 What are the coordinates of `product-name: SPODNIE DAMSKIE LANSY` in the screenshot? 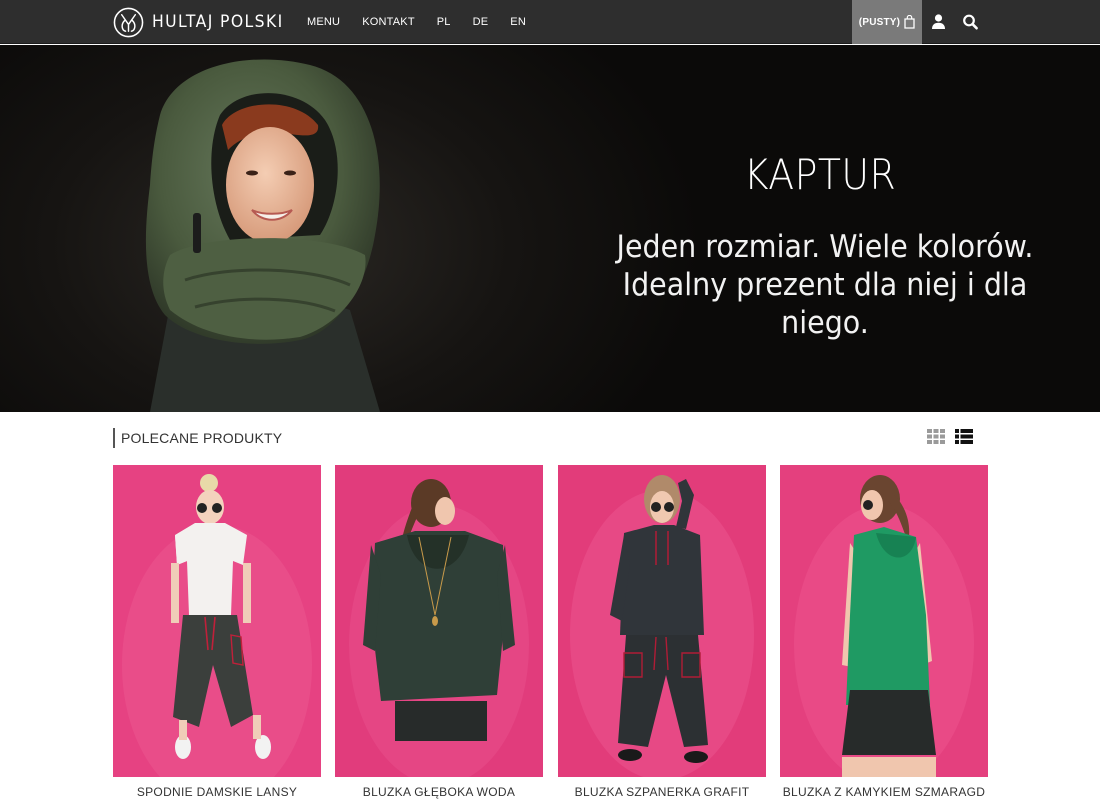 It's located at (217, 792).